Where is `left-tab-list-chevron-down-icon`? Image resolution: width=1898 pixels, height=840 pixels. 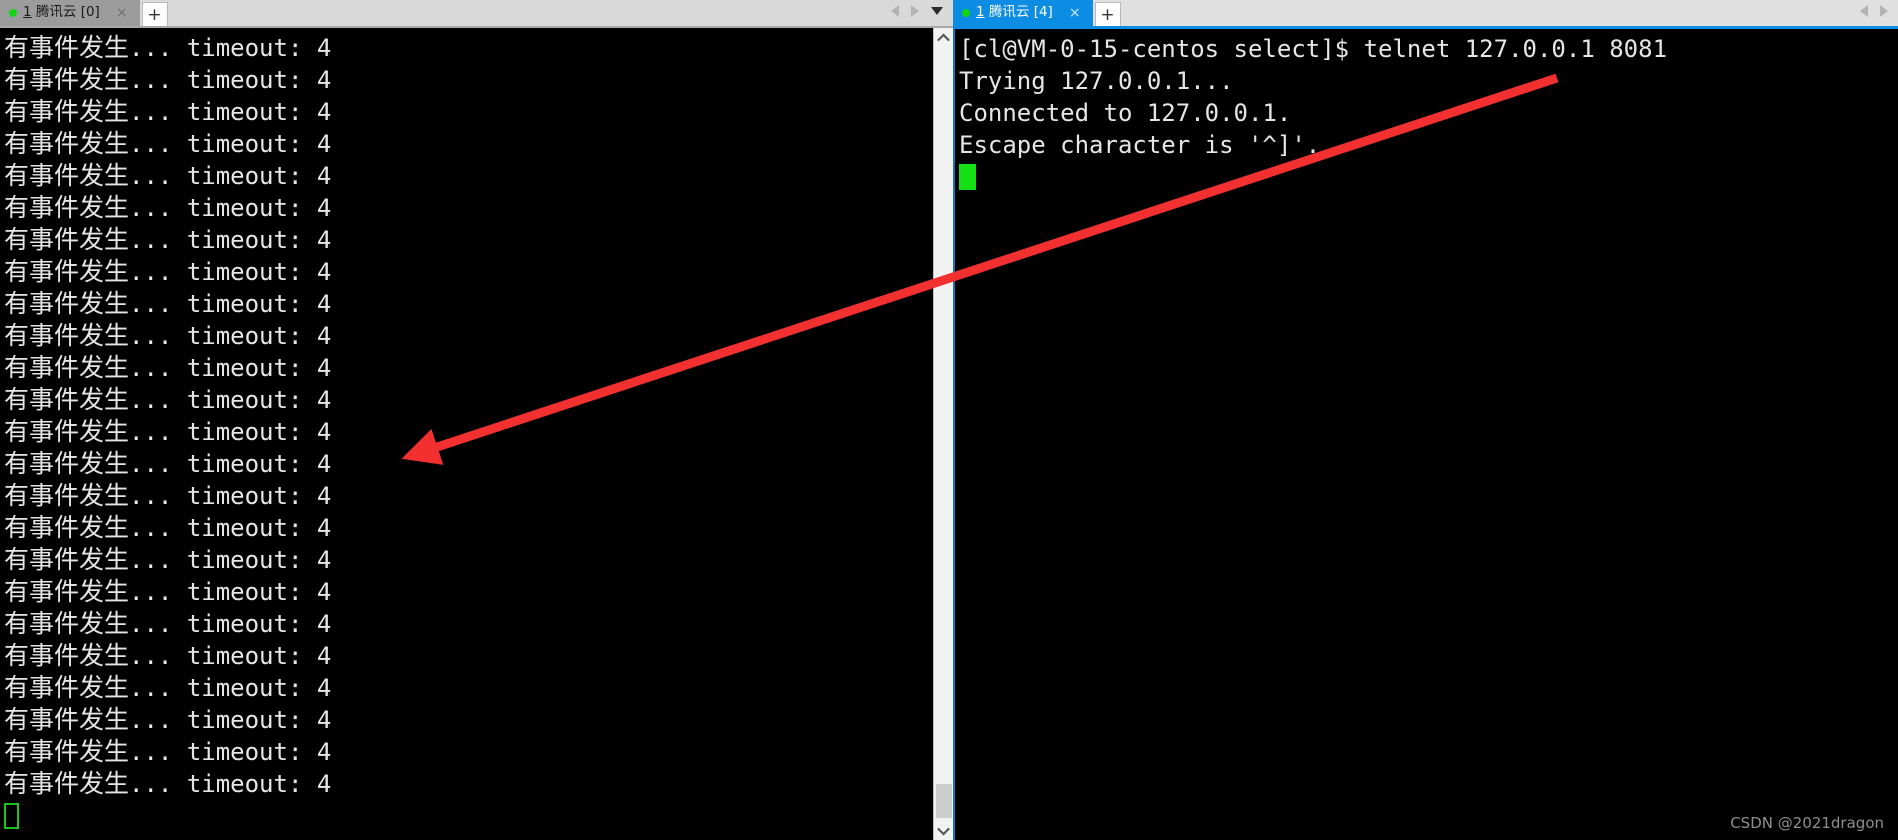
left-tab-list-chevron-down-icon is located at coordinates (937, 11).